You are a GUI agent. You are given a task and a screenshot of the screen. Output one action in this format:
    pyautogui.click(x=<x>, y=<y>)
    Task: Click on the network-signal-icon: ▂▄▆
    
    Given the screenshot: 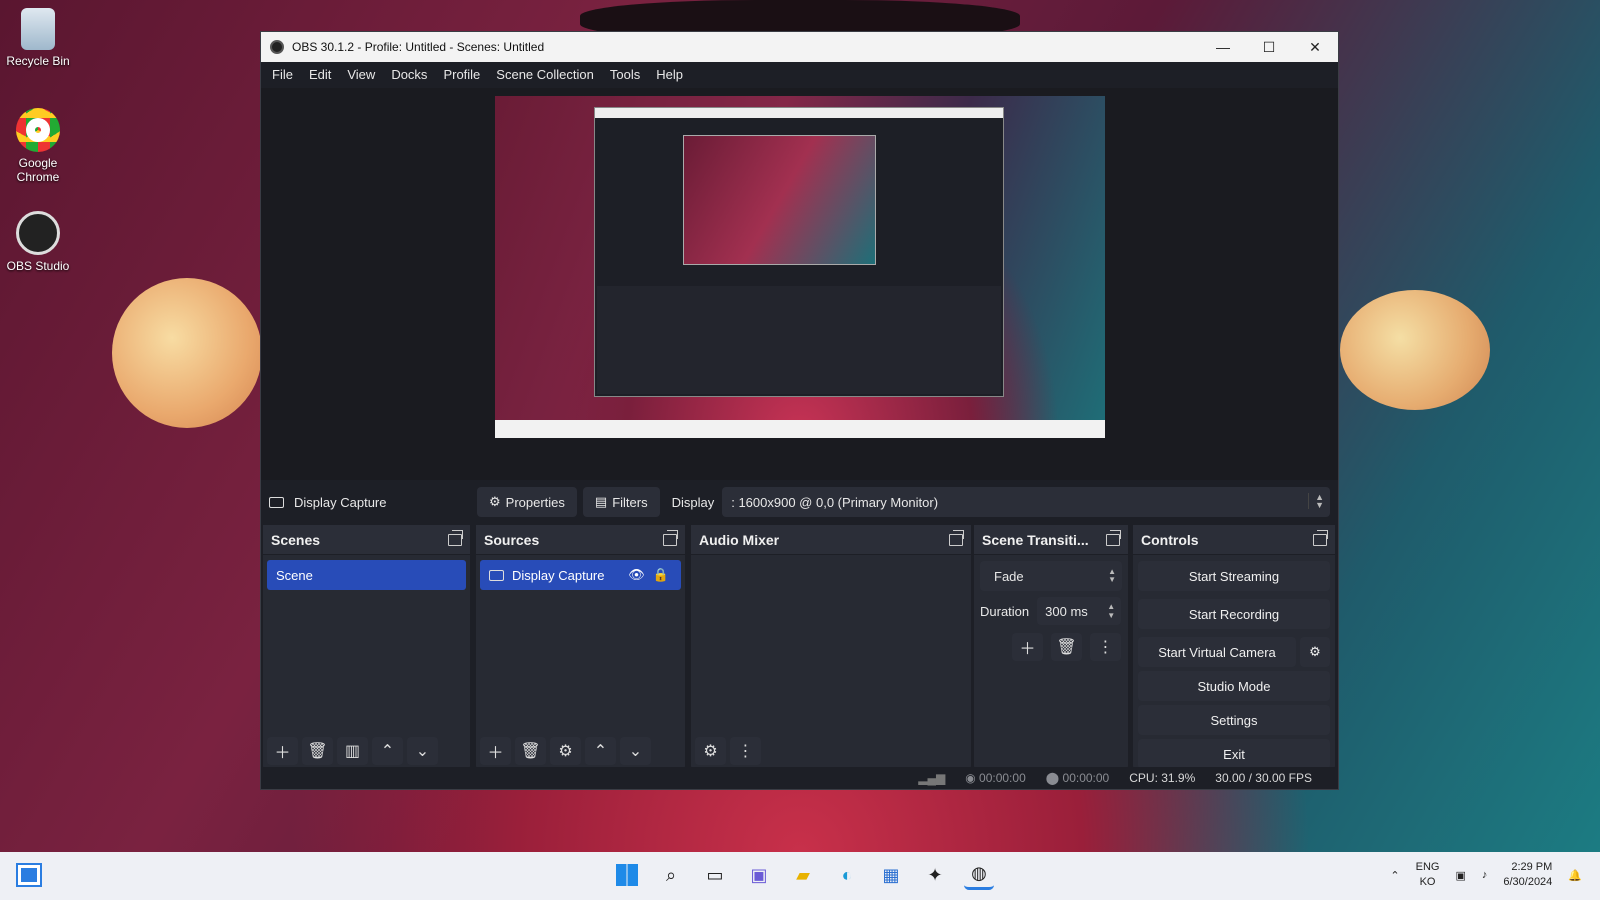 What is the action you would take?
    pyautogui.click(x=932, y=778)
    